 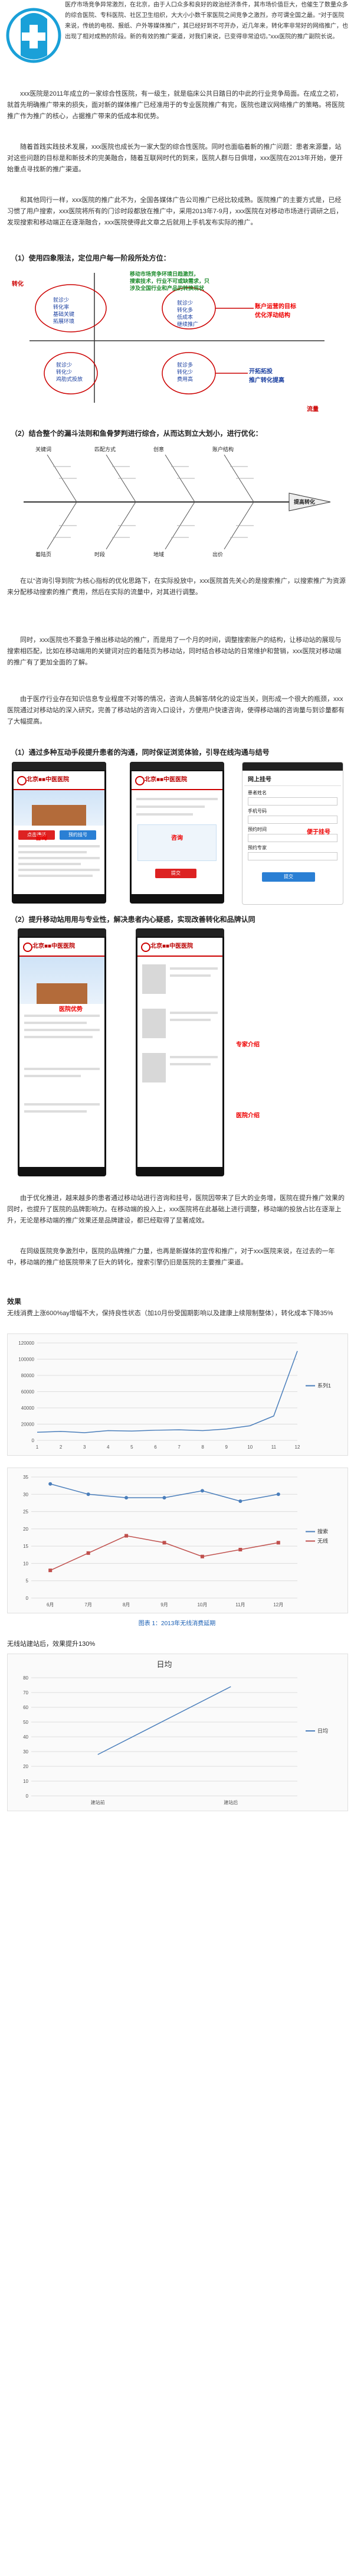 What do you see at coordinates (324, 1385) in the screenshot?
I see `legend-label: 系列1` at bounding box center [324, 1385].